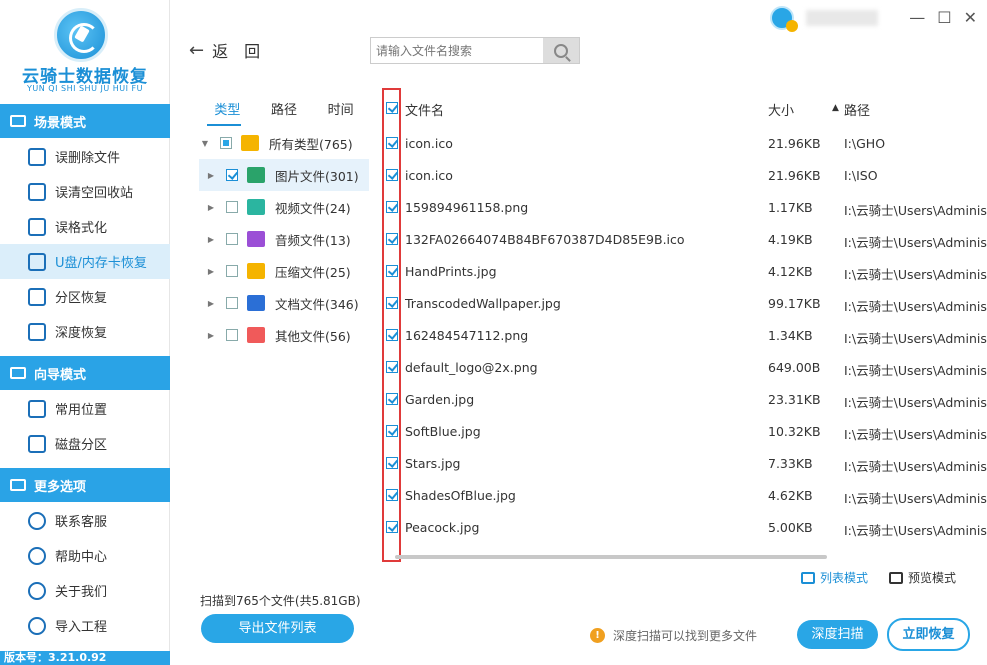 The image size is (987, 665). What do you see at coordinates (682, 431) in the screenshot?
I see `table-row: SoftBlue.jpg 10.32KB I:\云骑士\Users\Administ` at bounding box center [682, 431].